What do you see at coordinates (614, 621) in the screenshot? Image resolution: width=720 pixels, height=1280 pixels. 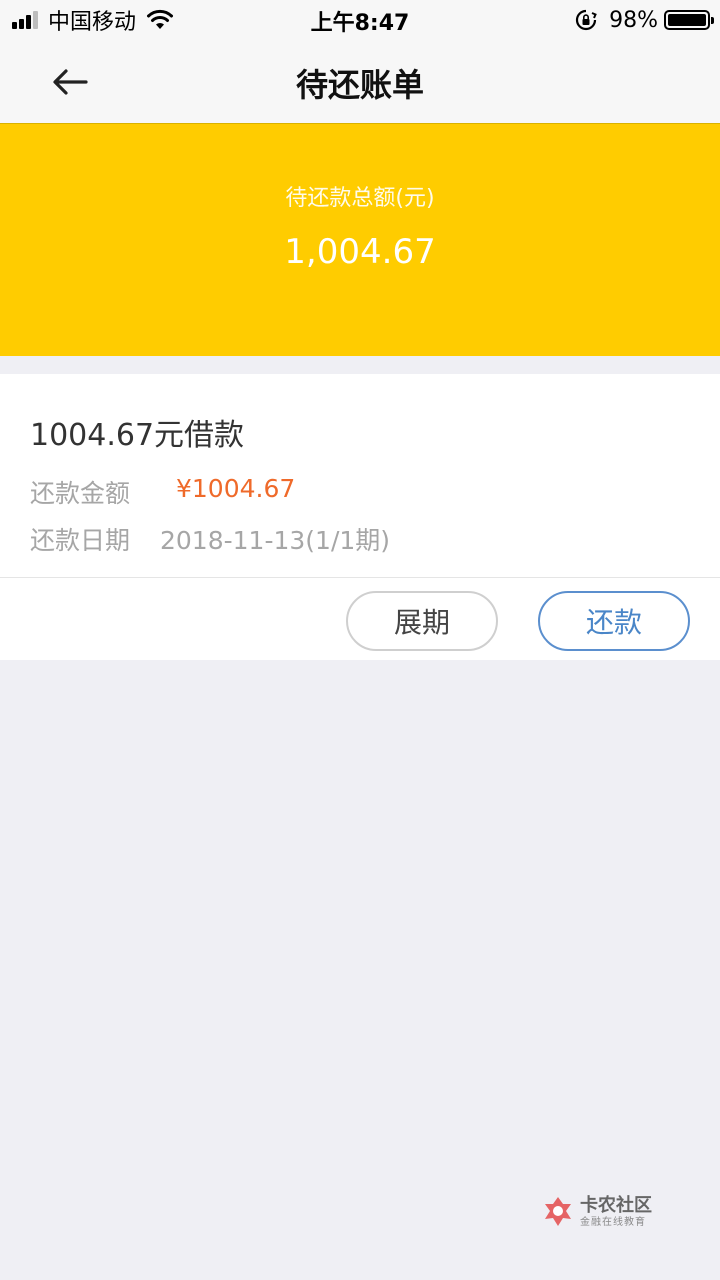 I see `repay-button: 还款` at bounding box center [614, 621].